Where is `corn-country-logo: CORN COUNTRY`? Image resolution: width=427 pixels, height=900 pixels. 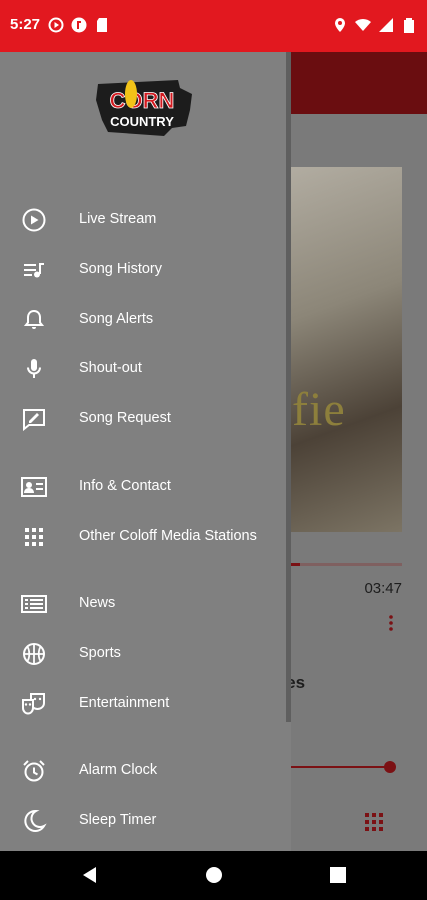 corn-country-logo: CORN COUNTRY is located at coordinates (144, 108).